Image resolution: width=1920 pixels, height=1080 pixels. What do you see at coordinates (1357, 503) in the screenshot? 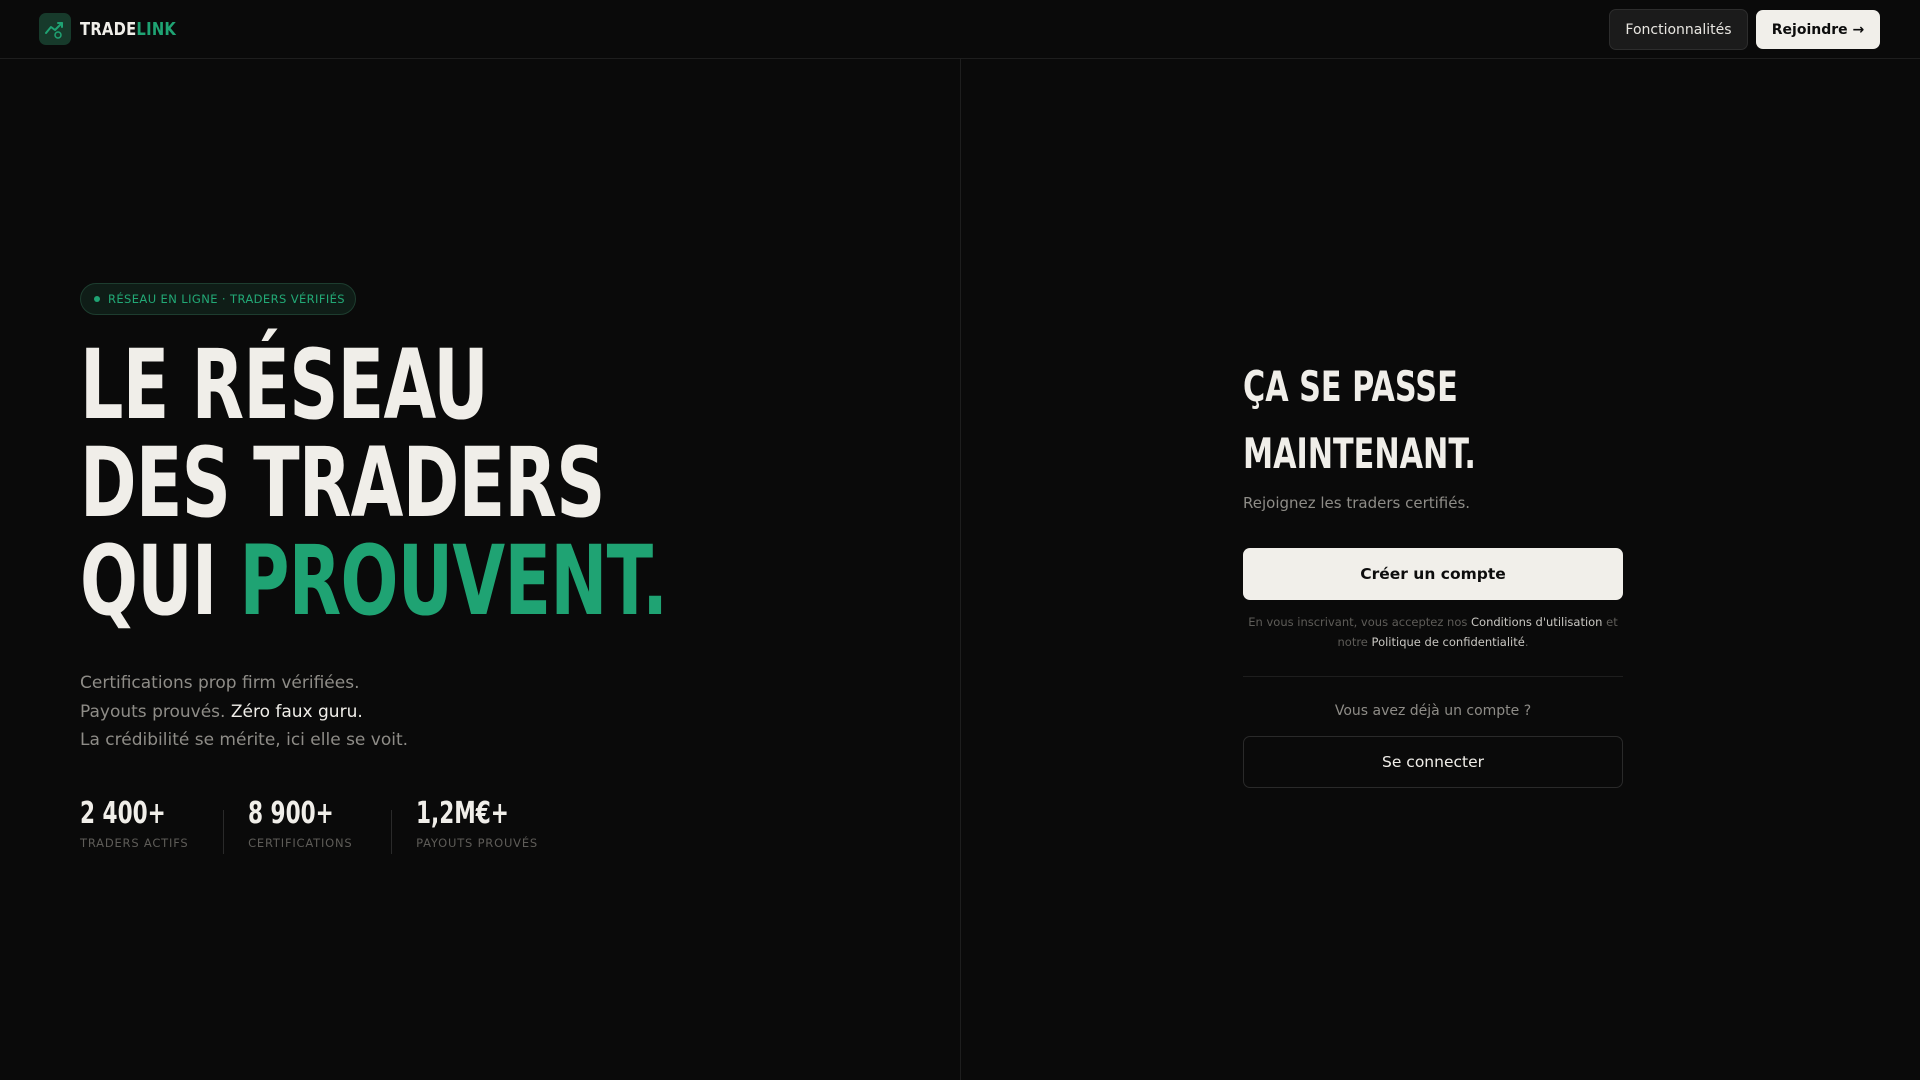
I see `signup-subtitle: Rejoignez les traders certifiés.` at bounding box center [1357, 503].